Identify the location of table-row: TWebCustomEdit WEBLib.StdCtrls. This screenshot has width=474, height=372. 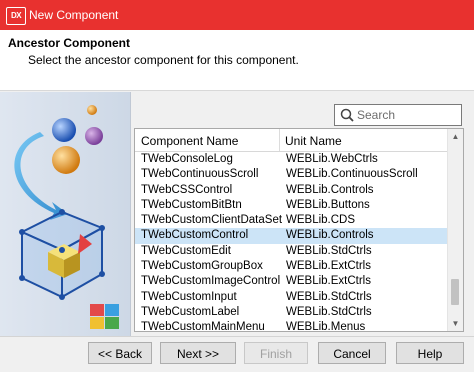
(291, 251).